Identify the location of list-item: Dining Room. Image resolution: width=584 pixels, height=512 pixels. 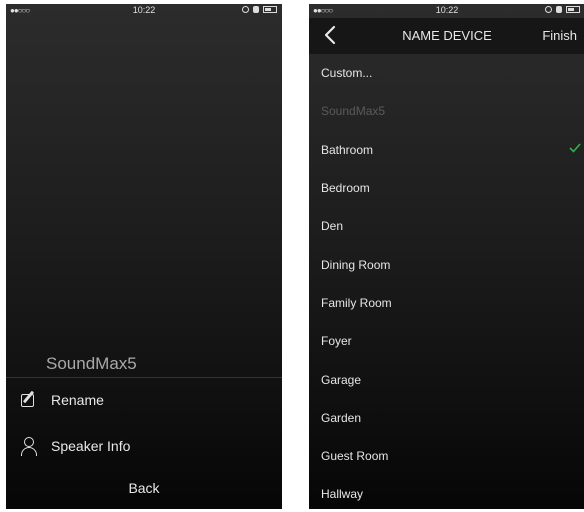
(446, 264).